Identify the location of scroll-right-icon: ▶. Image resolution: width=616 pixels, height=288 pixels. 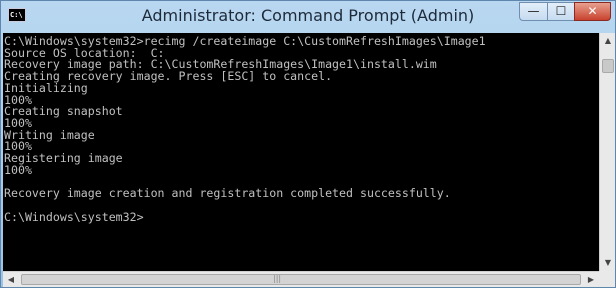
(591, 280).